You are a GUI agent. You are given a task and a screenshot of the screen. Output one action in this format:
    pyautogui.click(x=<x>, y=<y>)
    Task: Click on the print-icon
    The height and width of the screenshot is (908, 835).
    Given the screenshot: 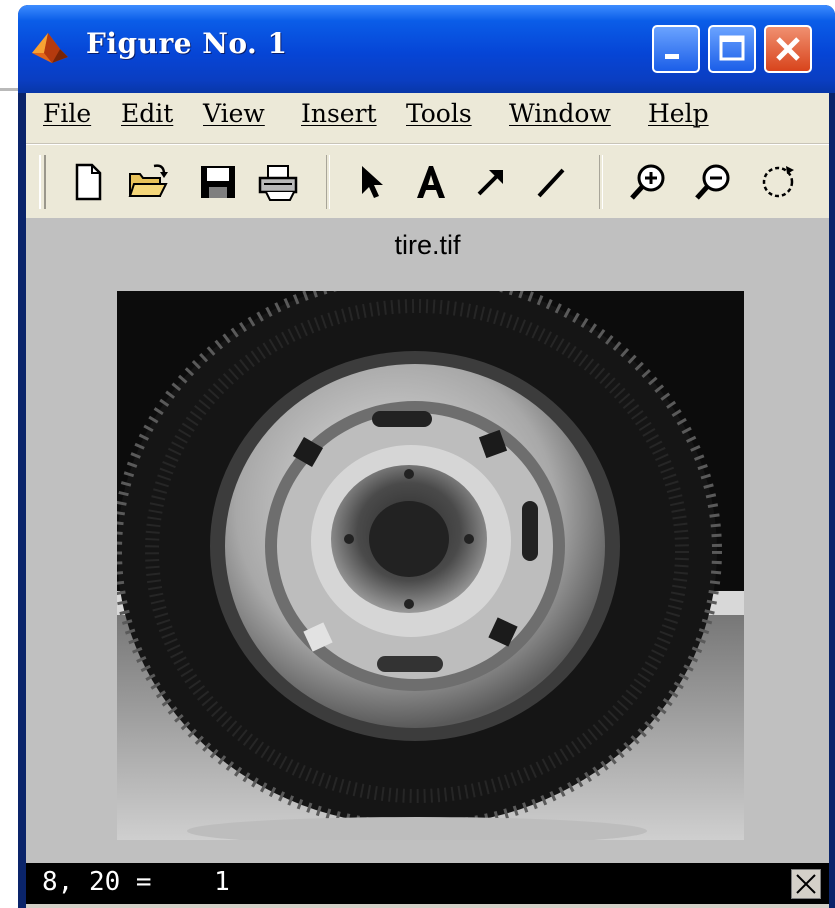 What is the action you would take?
    pyautogui.click(x=278, y=183)
    